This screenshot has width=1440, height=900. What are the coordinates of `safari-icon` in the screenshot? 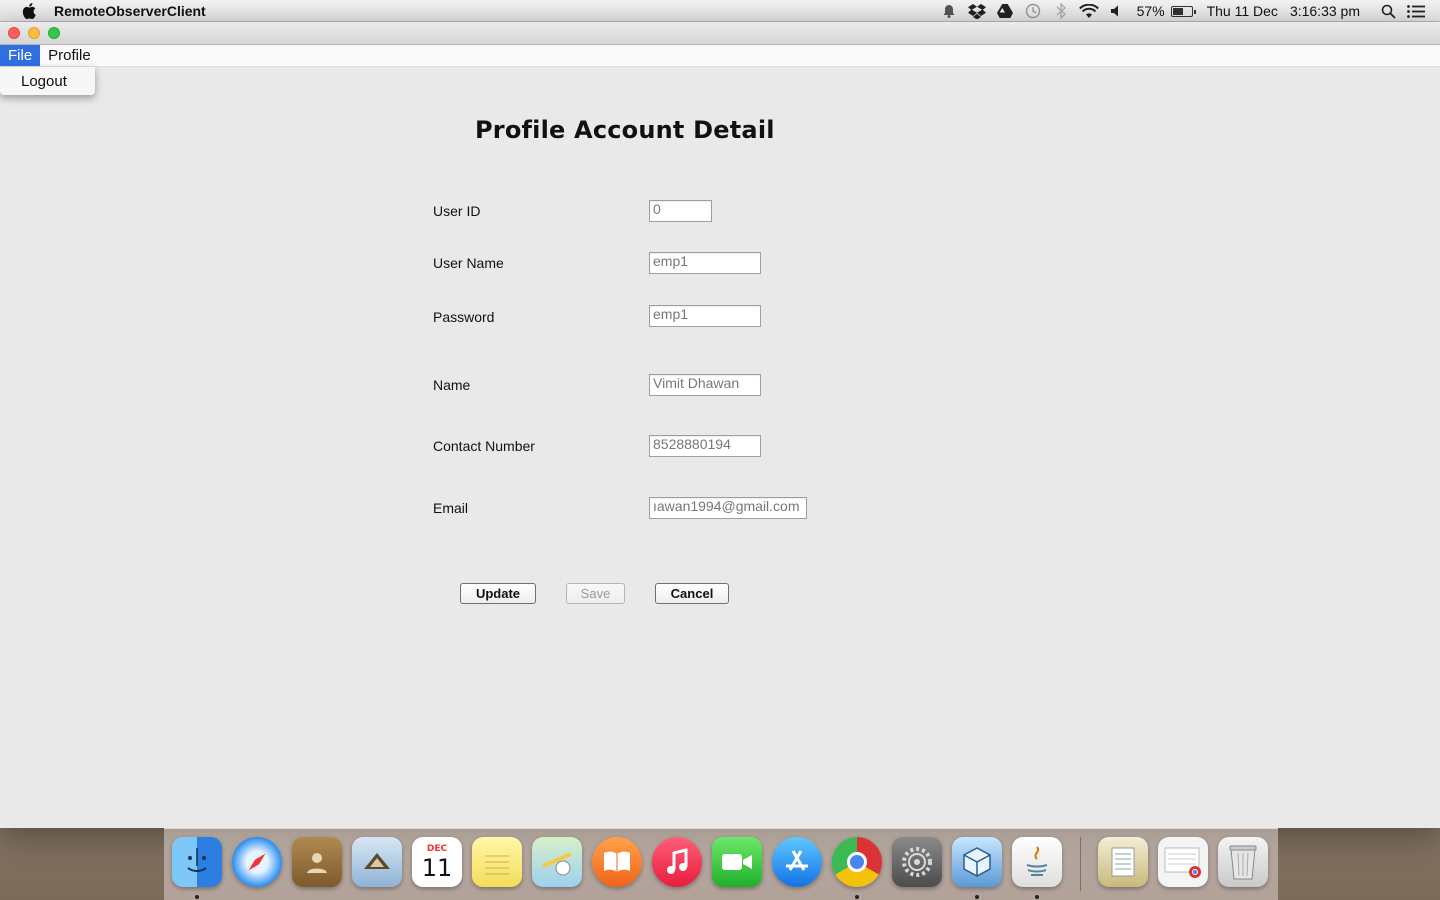 It's located at (257, 862).